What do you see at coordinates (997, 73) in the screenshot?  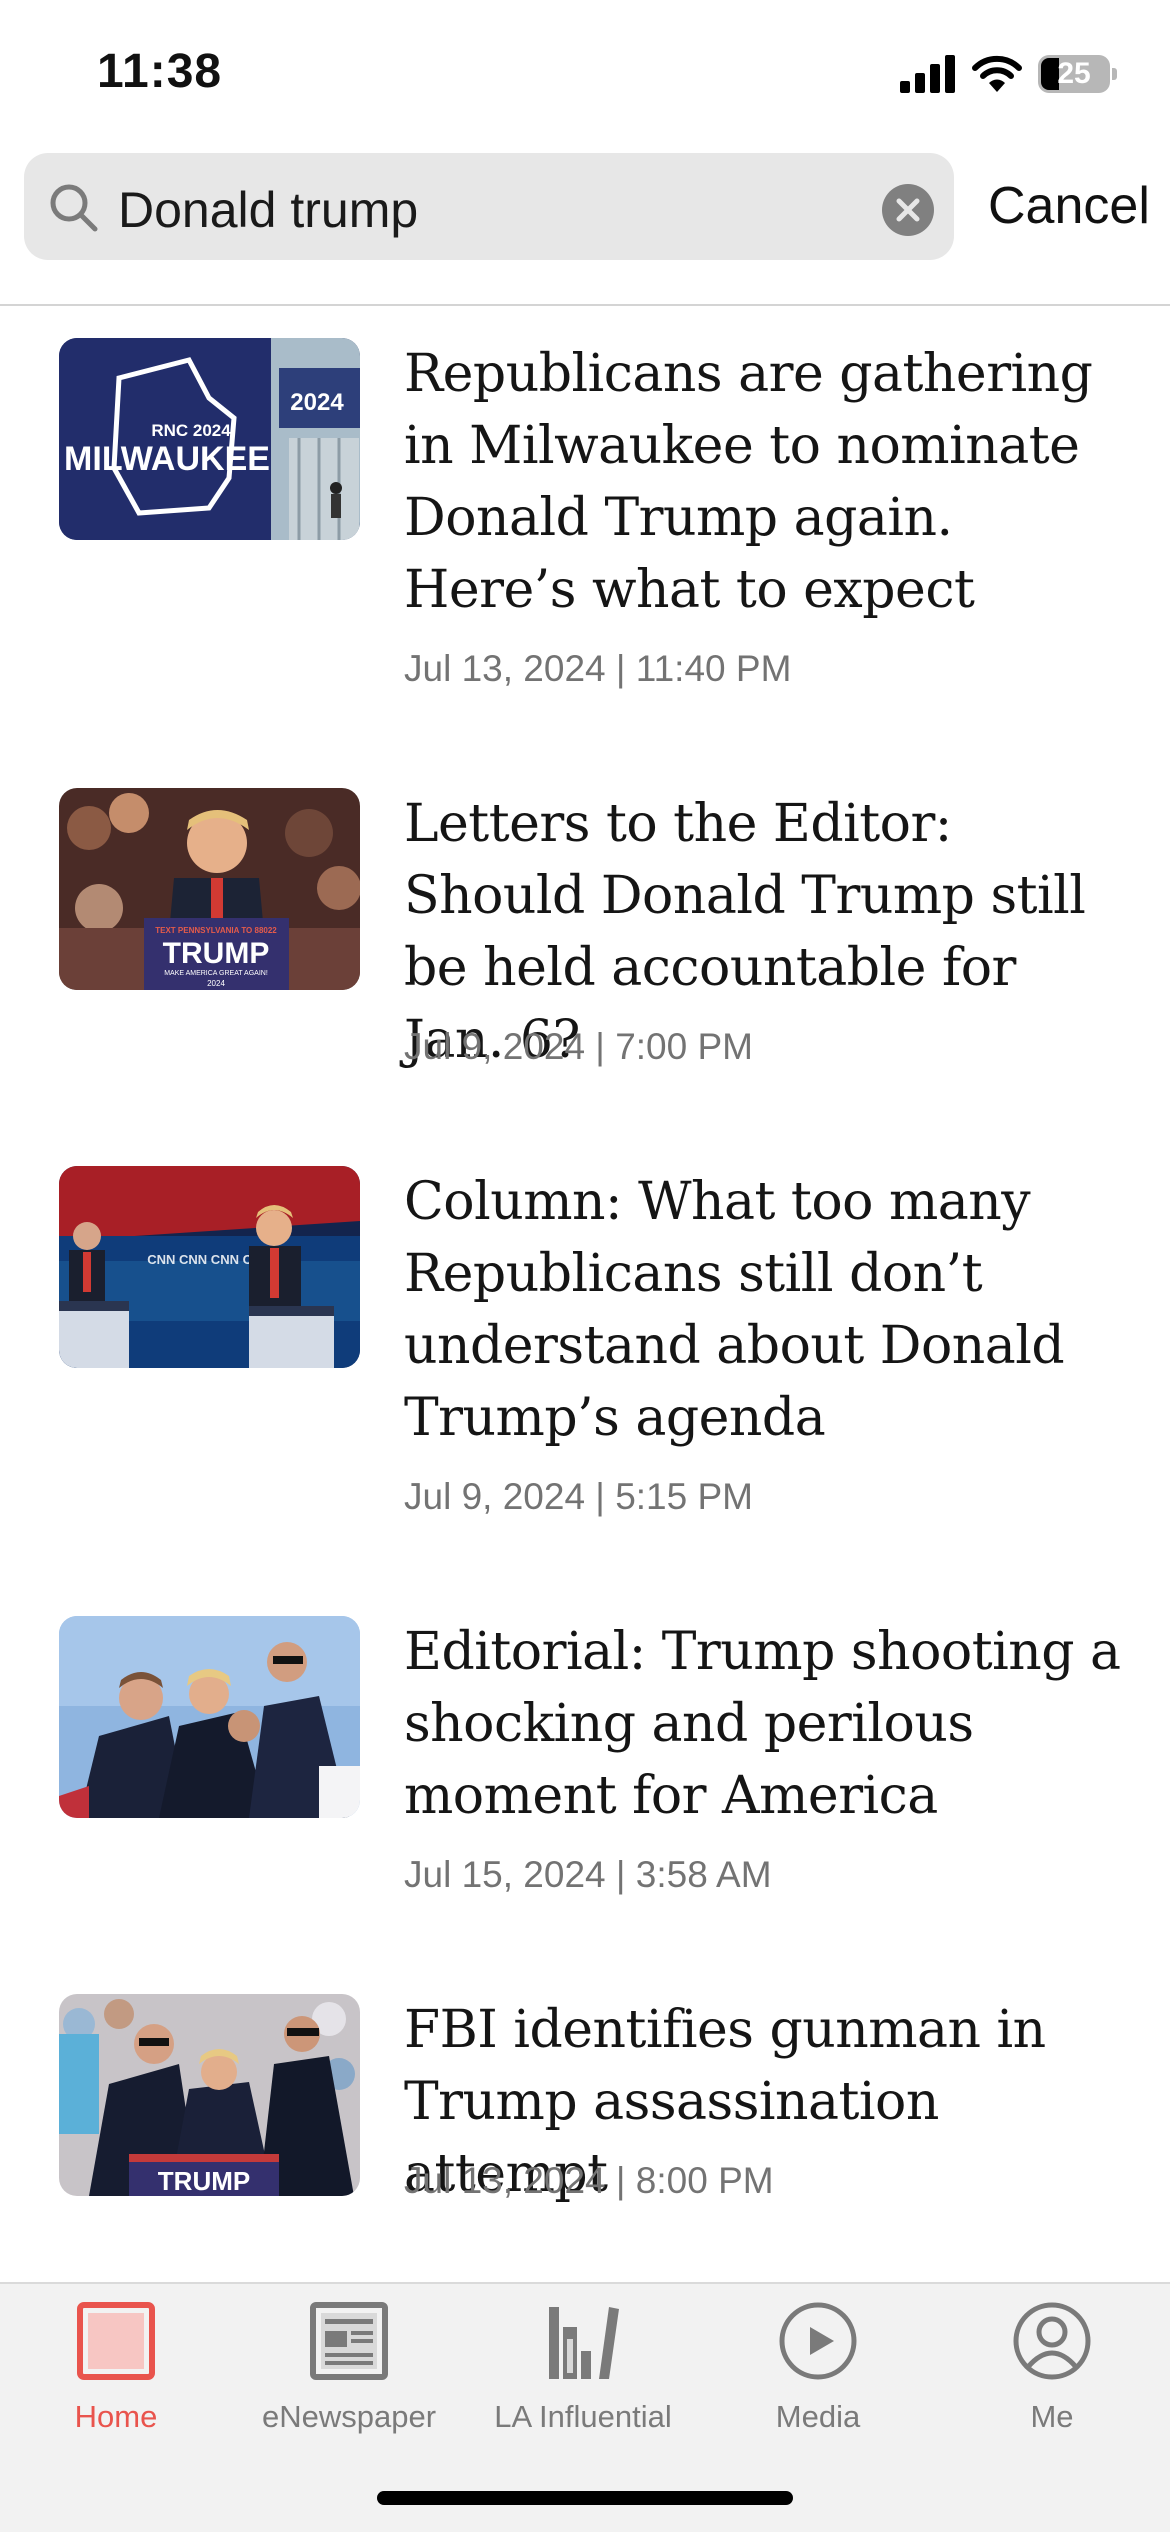 I see `wifi-icon` at bounding box center [997, 73].